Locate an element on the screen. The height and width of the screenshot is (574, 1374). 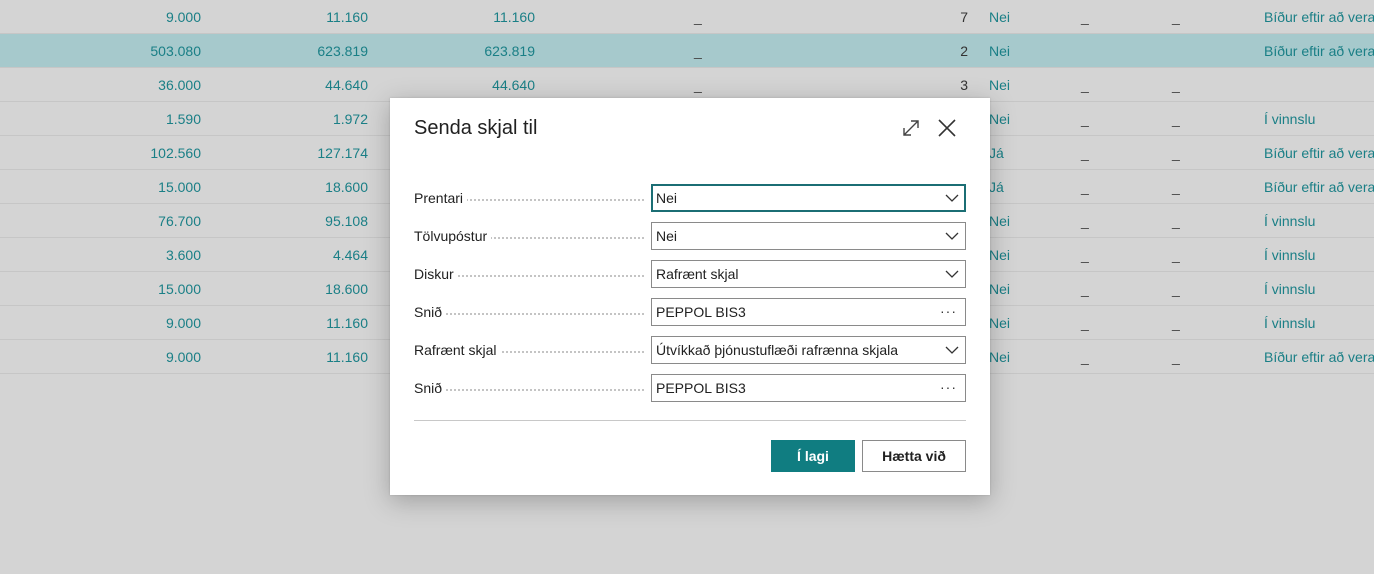
field-label: Tölvupóstur is located at coordinates (453, 236).